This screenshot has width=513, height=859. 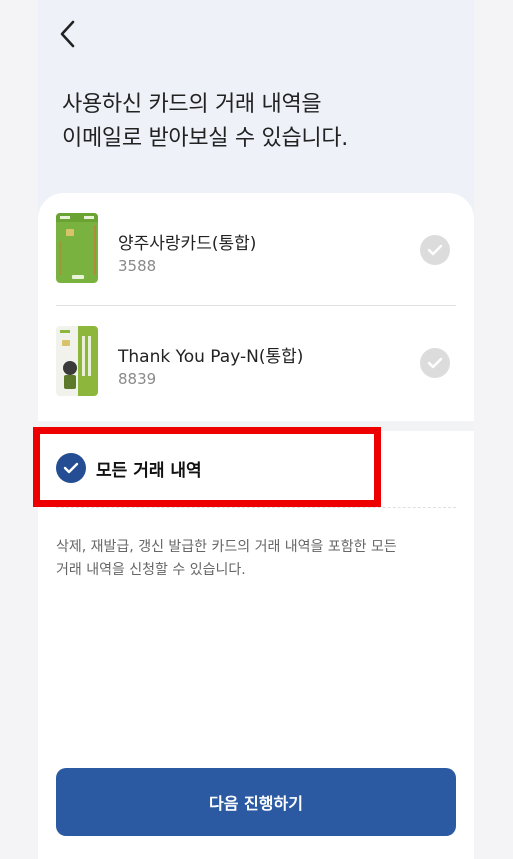 I want to click on card-item-2: Thank You Pay-N(통합) 8839, so click(x=256, y=366).